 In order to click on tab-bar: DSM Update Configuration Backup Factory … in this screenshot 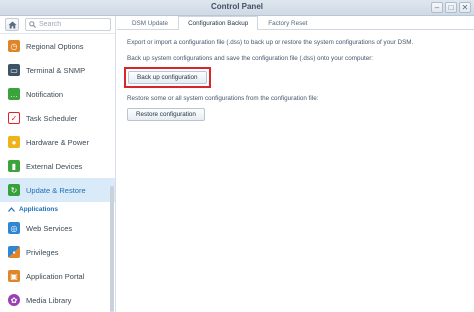, I will do `click(295, 23)`.